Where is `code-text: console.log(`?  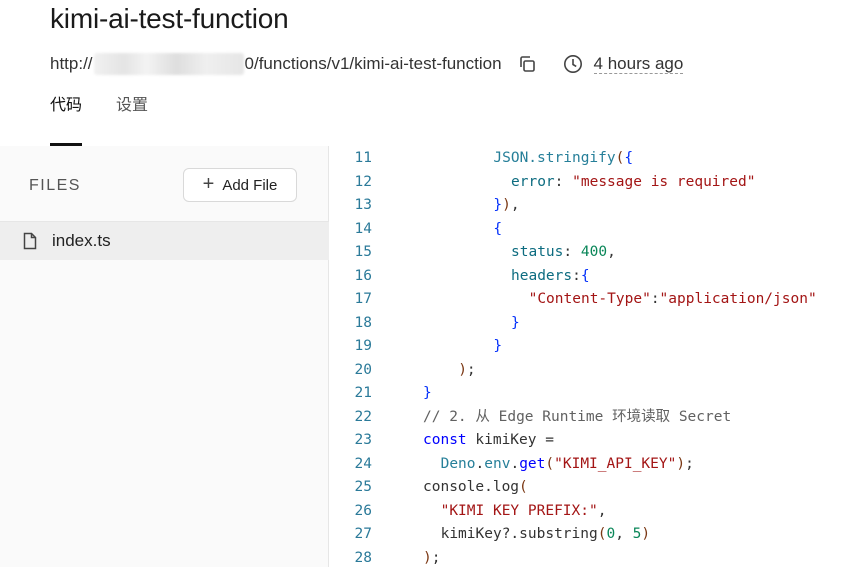 code-text: console.log( is located at coordinates (475, 487).